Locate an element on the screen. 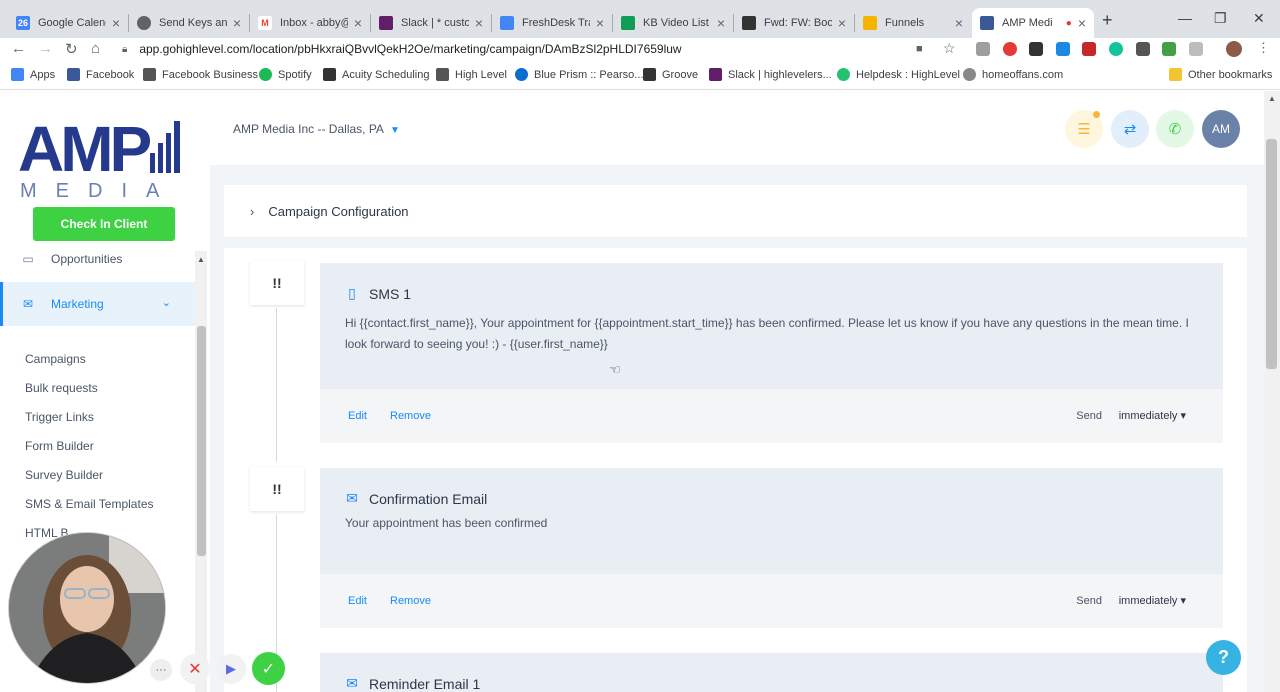 The image size is (1280, 692). new-tab-icon: + is located at coordinates (1107, 20).